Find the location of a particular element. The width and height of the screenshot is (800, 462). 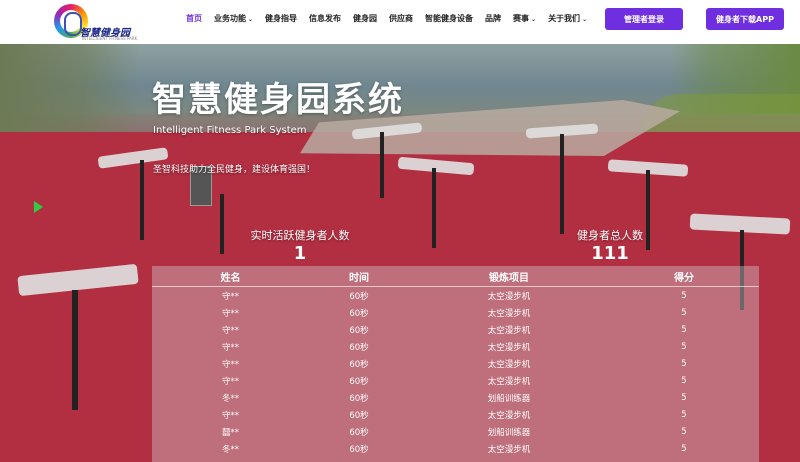

nav-item: 健身指导 is located at coordinates (281, 18).